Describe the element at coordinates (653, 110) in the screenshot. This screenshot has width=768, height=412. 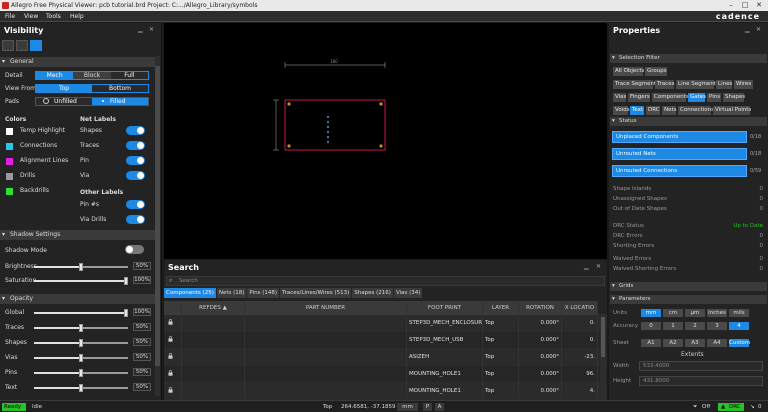
I see `filter-drc: DRC` at that location.